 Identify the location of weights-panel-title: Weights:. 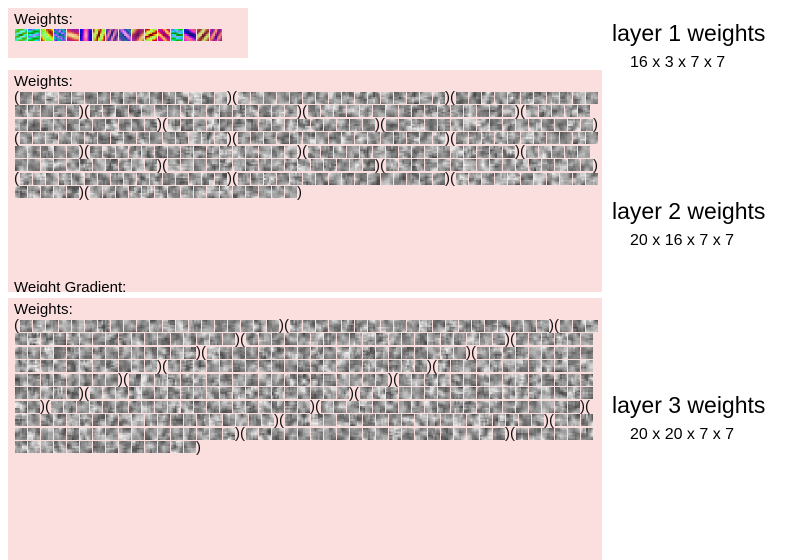
(43, 19).